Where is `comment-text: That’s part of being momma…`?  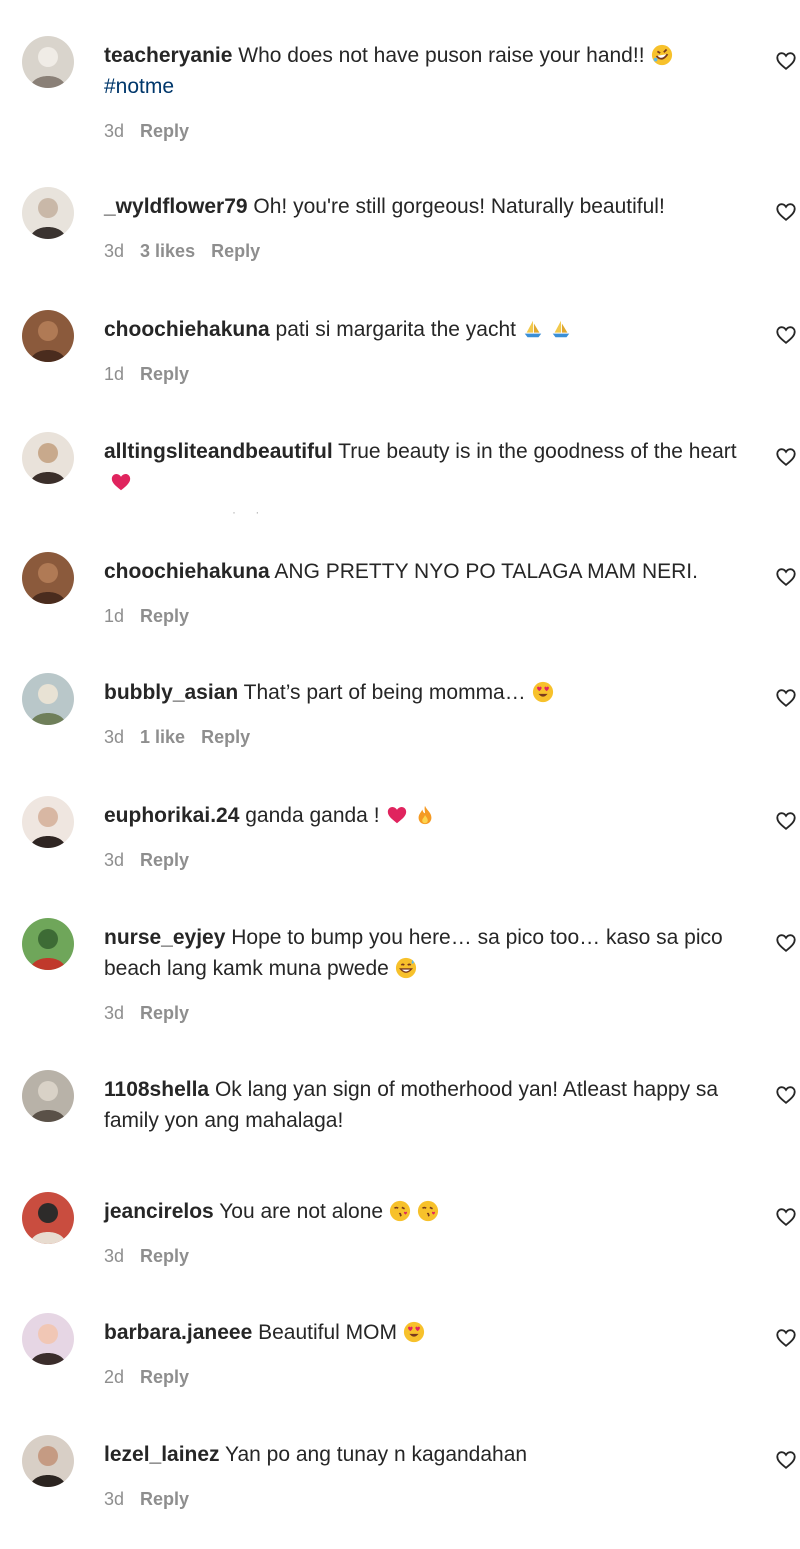
comment-text: That’s part of being momma… is located at coordinates (384, 692).